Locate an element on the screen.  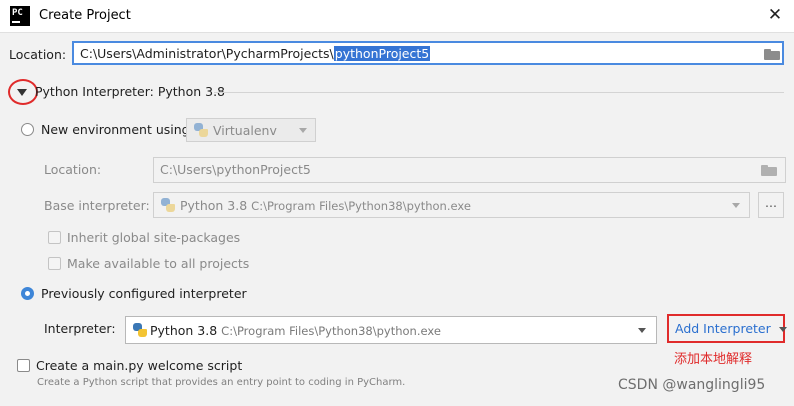
window-title: Create Project is located at coordinates (85, 15).